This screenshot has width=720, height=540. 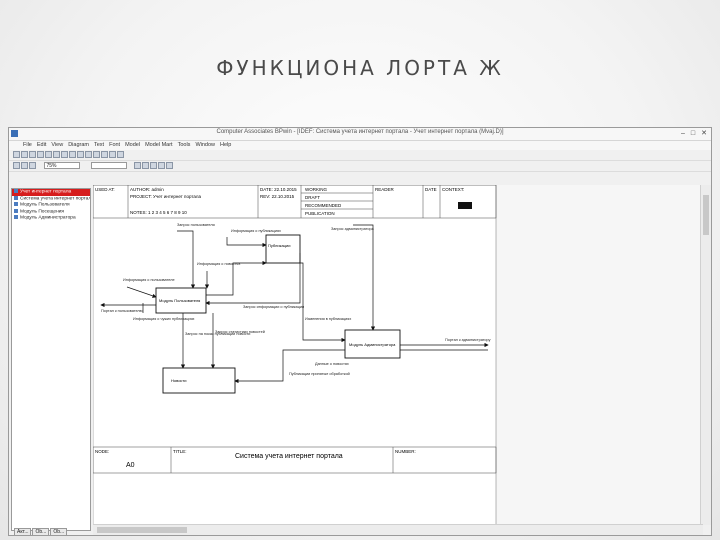 What do you see at coordinates (166, 196) in the screenshot?
I see `header-project: PROJECT: Учет интернет портала` at bounding box center [166, 196].